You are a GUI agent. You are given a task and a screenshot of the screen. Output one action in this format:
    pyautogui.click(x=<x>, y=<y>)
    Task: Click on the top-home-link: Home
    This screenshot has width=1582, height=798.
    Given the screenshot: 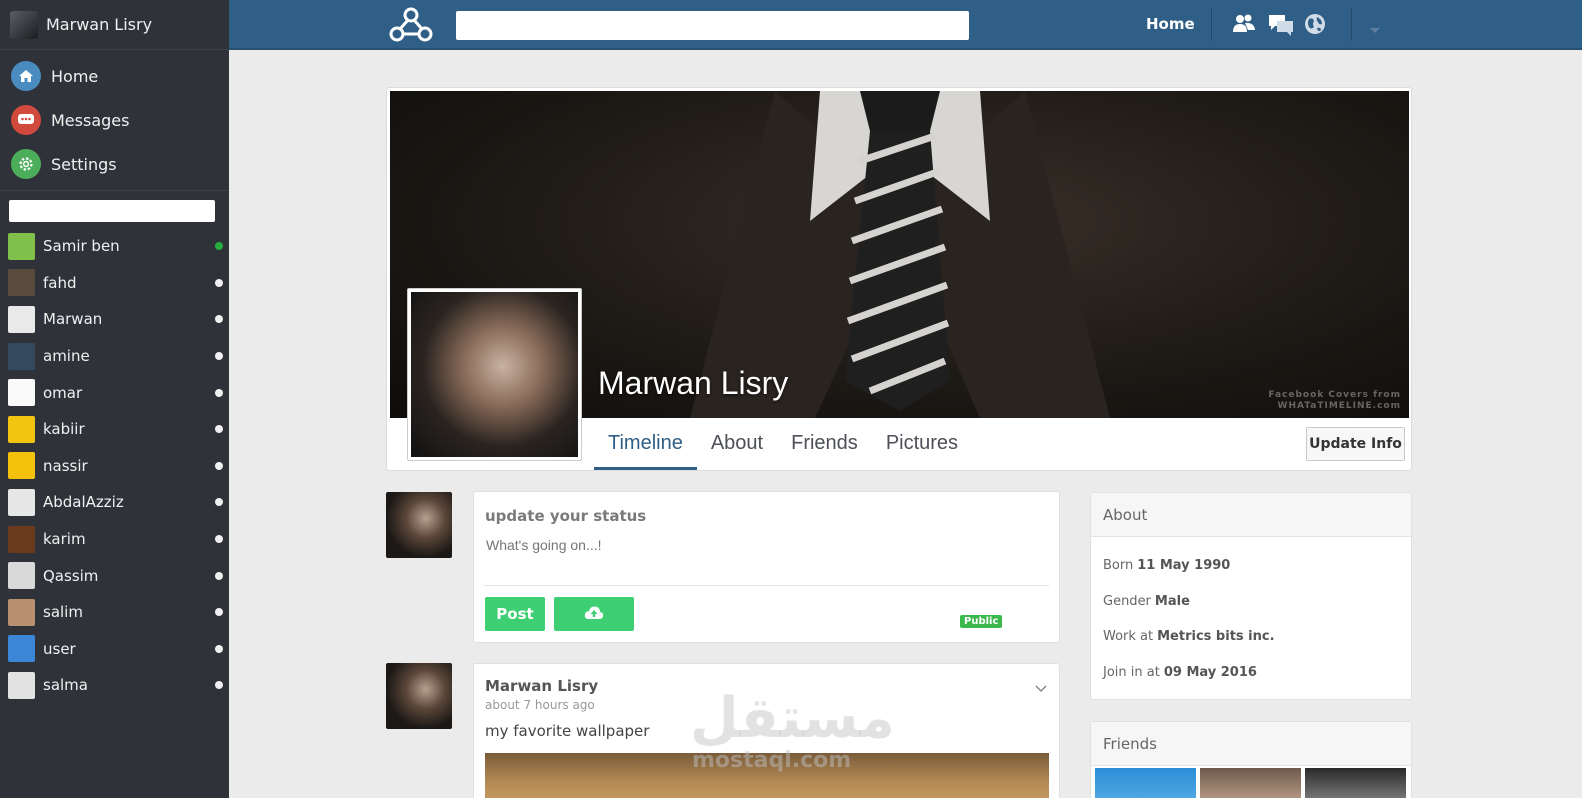 What is the action you would take?
    pyautogui.click(x=1170, y=24)
    